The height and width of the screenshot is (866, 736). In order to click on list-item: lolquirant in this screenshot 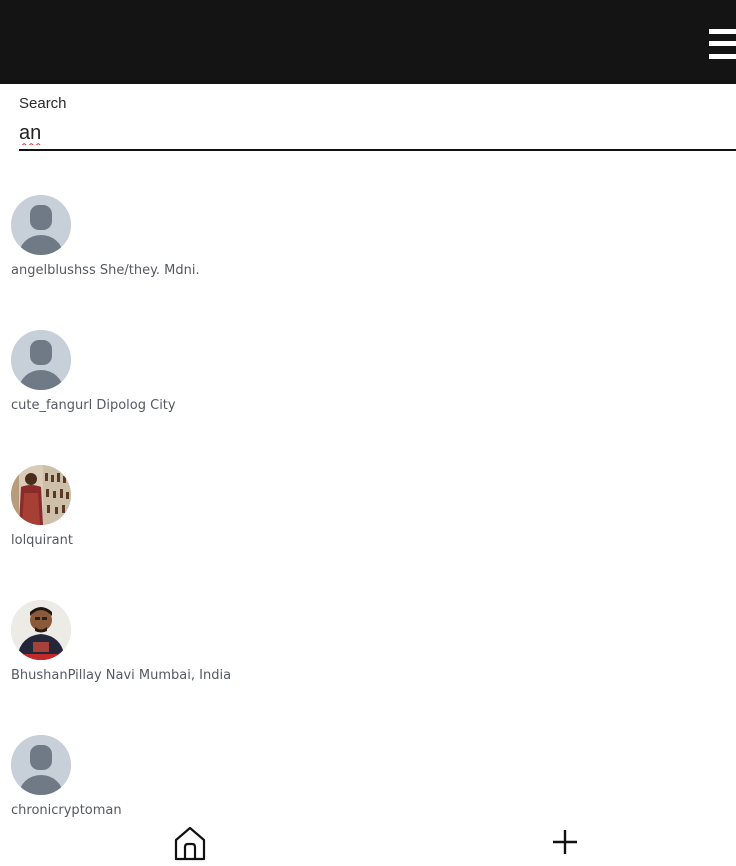, I will do `click(361, 515)`.